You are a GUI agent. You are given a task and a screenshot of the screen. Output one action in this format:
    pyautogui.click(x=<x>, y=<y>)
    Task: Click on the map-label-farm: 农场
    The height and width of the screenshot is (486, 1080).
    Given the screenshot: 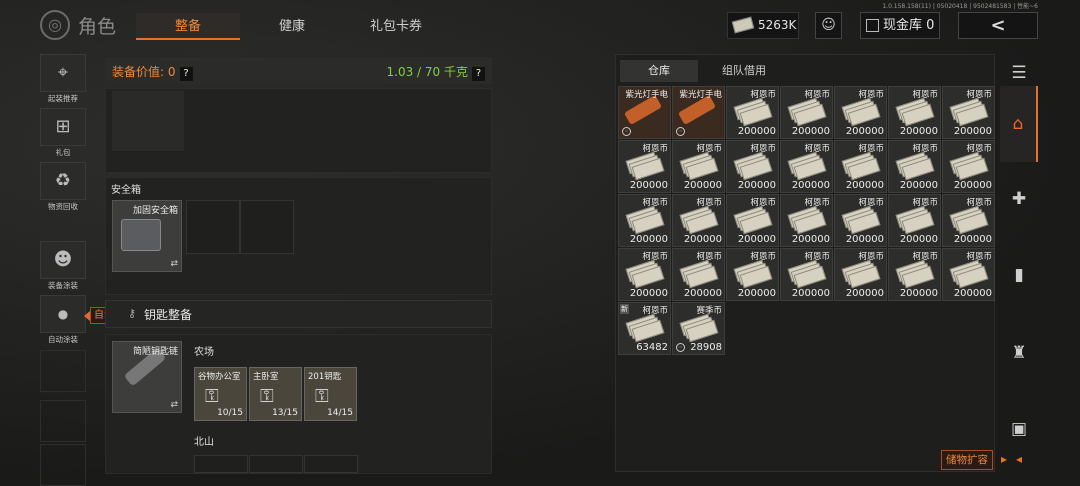 What is the action you would take?
    pyautogui.click(x=204, y=352)
    